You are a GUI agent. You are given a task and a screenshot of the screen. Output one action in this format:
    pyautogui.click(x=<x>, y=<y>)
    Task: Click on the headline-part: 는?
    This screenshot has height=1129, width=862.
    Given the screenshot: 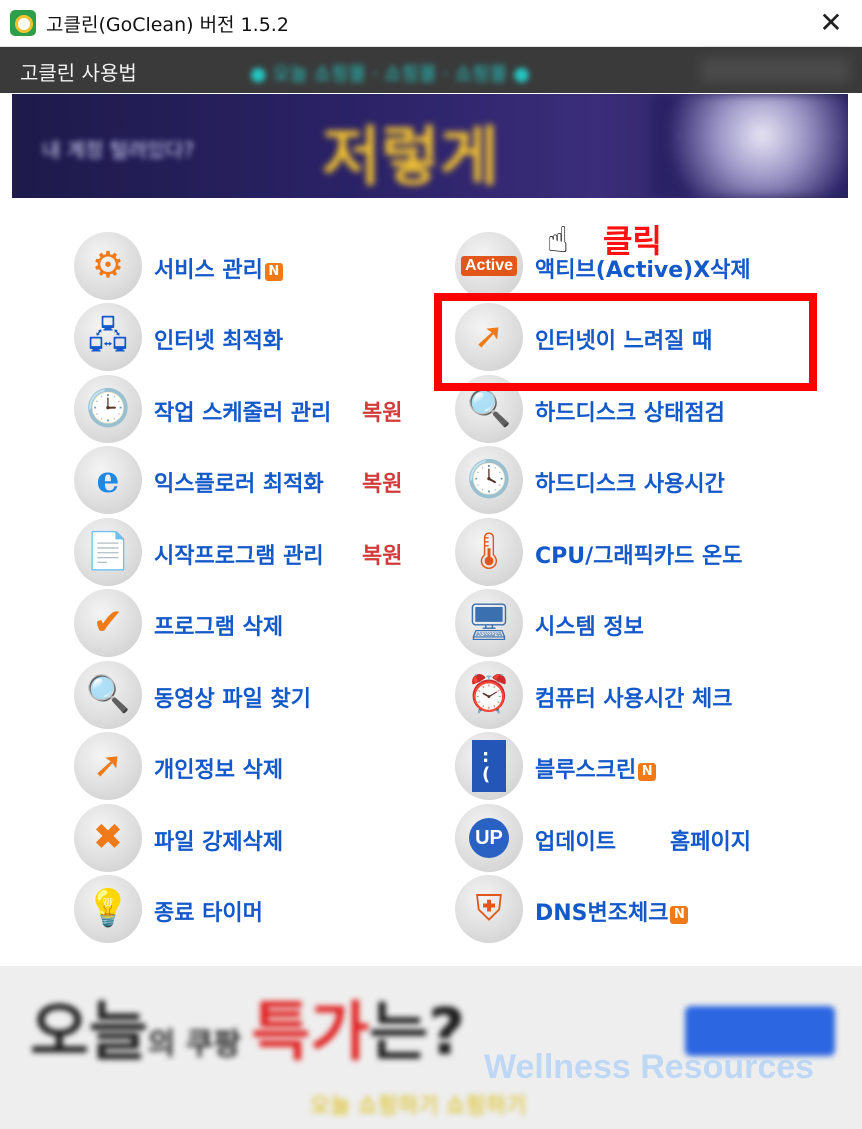 What is the action you would take?
    pyautogui.click(x=417, y=1033)
    